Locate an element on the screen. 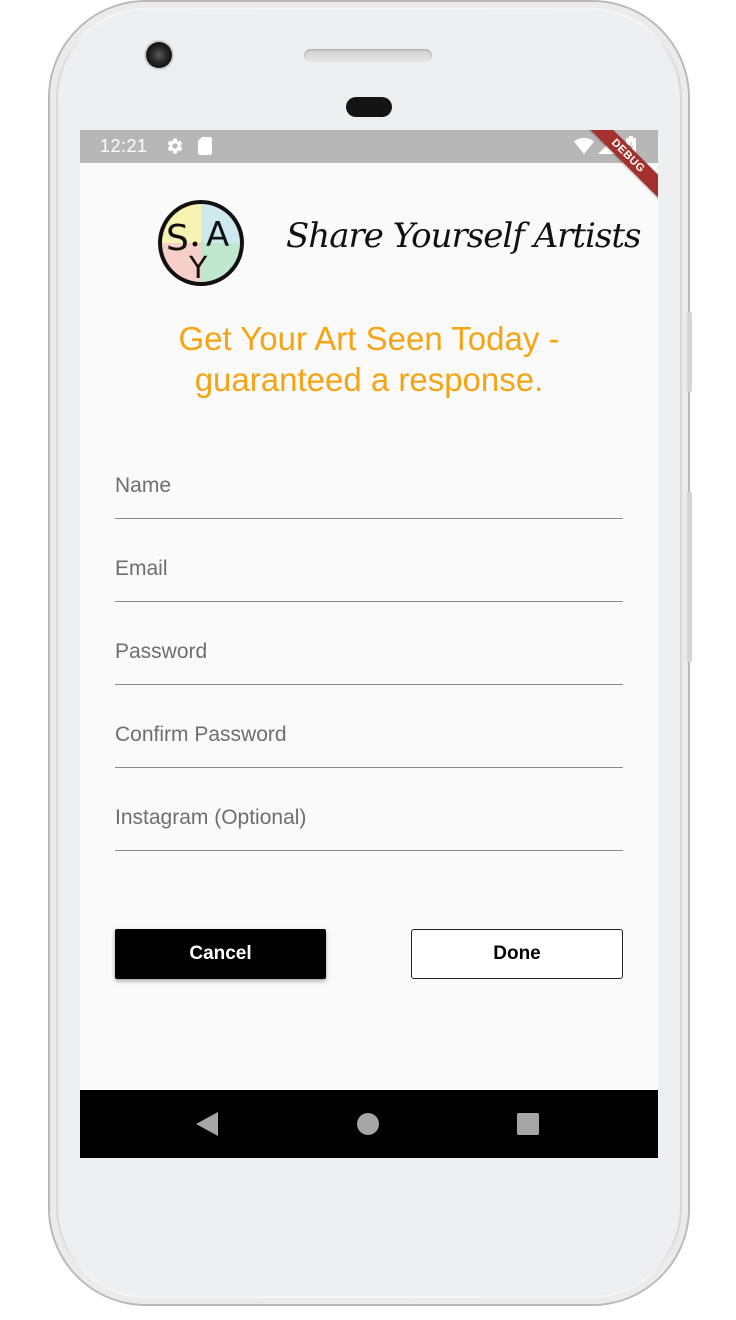 This screenshot has width=736, height=1320. earpiece-speaker is located at coordinates (368, 55).